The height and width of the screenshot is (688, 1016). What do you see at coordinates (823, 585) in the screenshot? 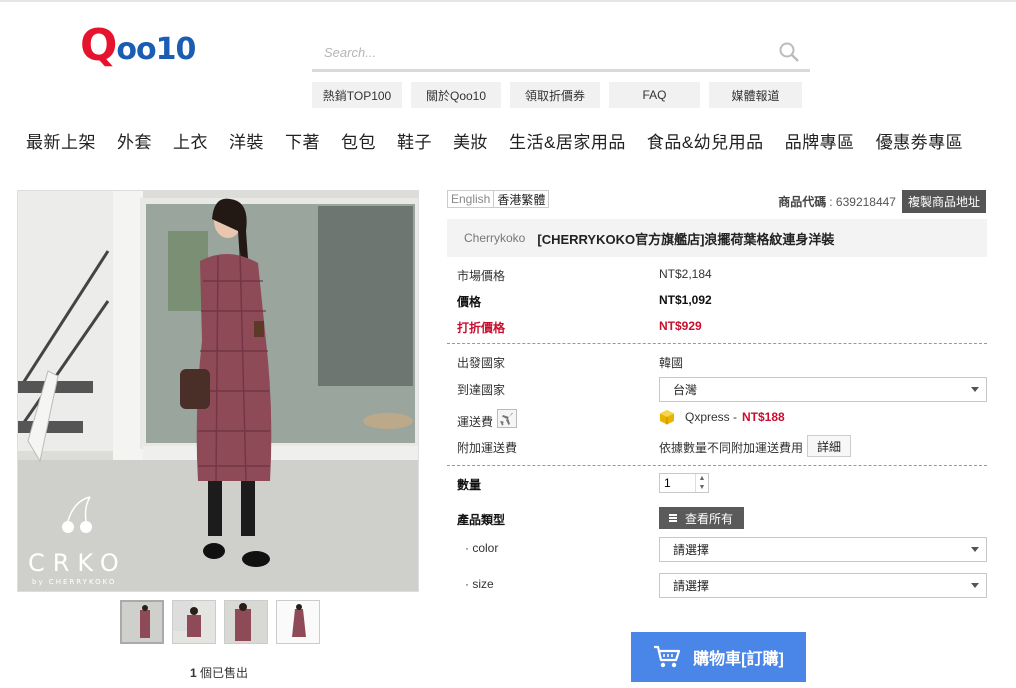
I see `size-select: 請選擇` at bounding box center [823, 585].